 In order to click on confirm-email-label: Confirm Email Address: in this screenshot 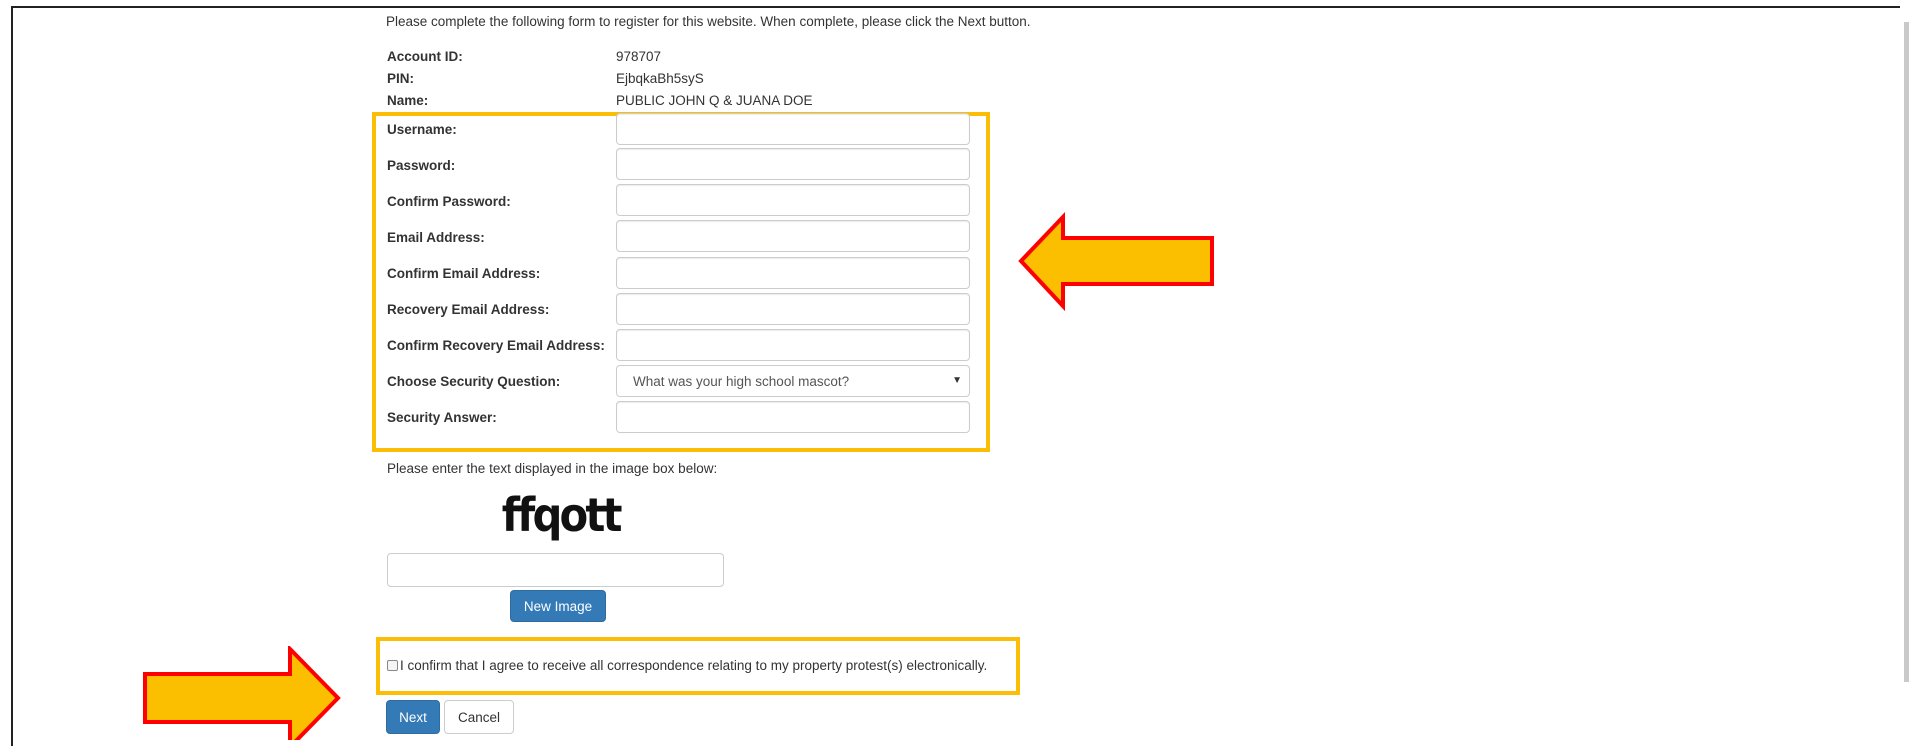, I will do `click(464, 273)`.